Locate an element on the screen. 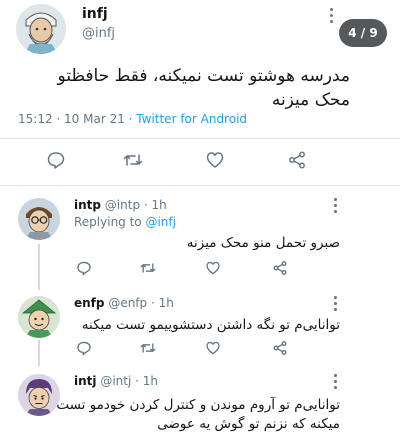 The image size is (400, 446). reply-header: intj @intj · 1h is located at coordinates (116, 381).